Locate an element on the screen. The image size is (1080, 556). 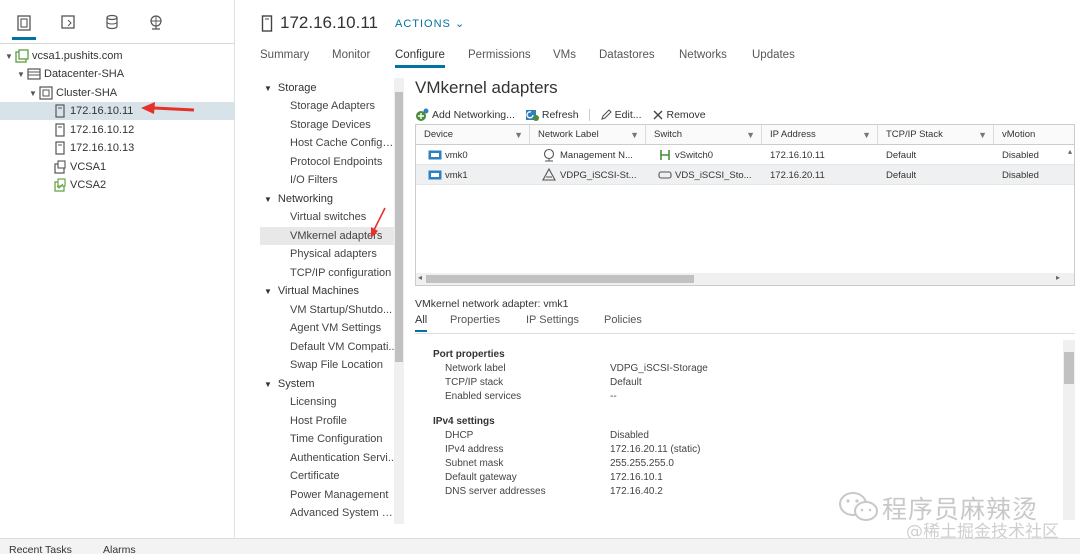
networking-view-icon is located at coordinates (156, 22).